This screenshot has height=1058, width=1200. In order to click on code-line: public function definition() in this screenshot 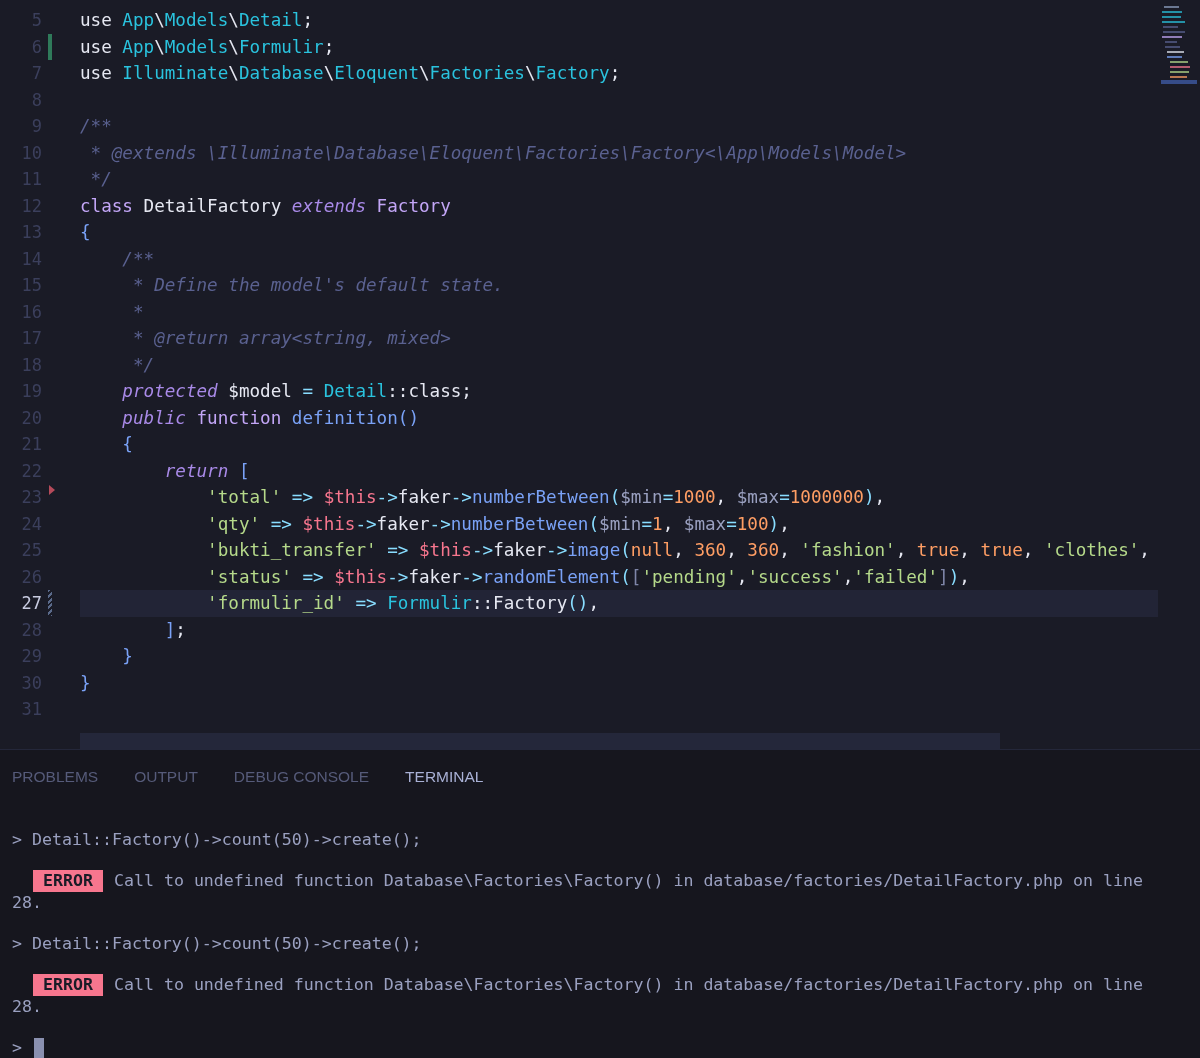, I will do `click(270, 418)`.